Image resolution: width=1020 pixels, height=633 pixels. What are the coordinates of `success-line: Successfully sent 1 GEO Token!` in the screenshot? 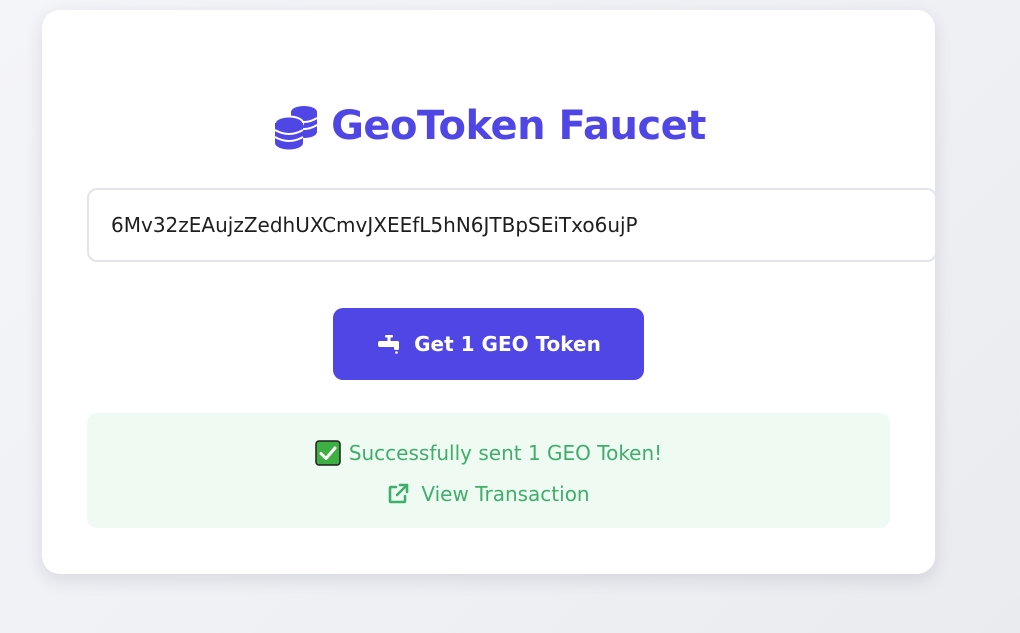 It's located at (488, 453).